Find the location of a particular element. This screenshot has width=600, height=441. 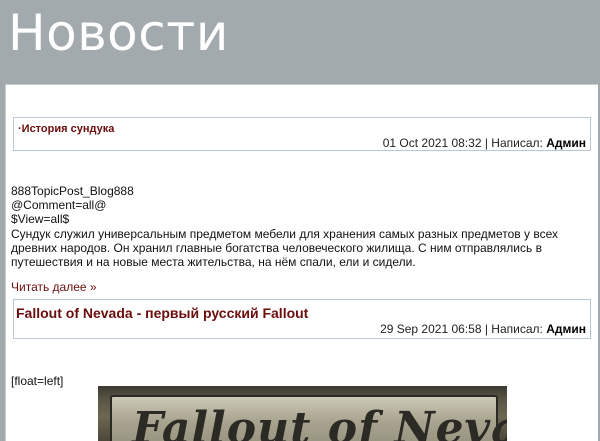

post-body-line: @Comment=all@ is located at coordinates (59, 205).